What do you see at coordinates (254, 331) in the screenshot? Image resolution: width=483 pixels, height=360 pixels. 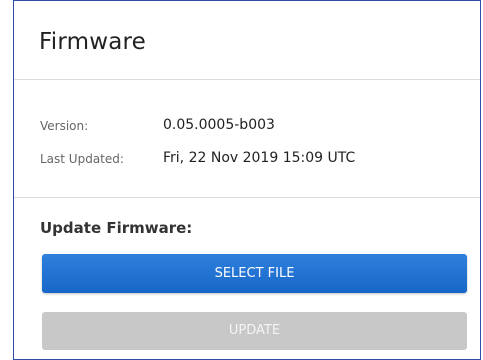 I see `update-button: UPDATE` at bounding box center [254, 331].